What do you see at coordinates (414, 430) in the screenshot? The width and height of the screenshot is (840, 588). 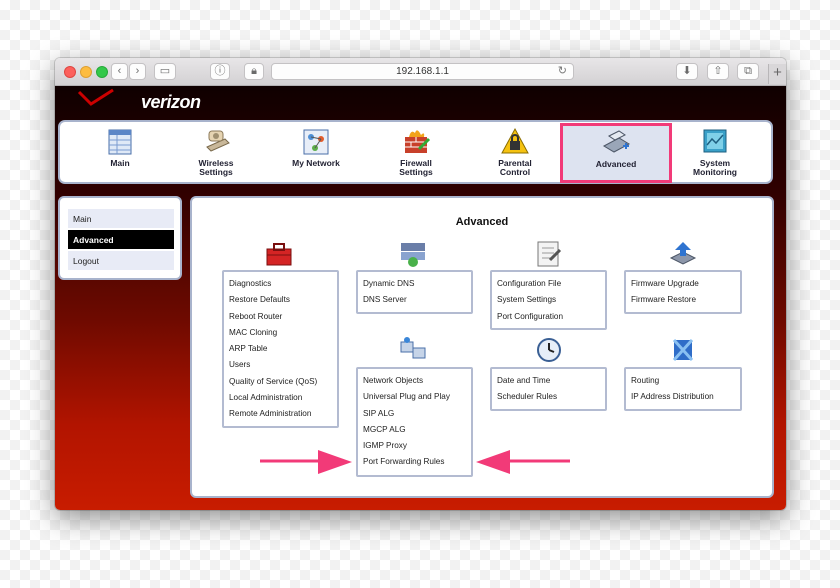 I see `link-mgcp-alg: MGCP ALG` at bounding box center [414, 430].